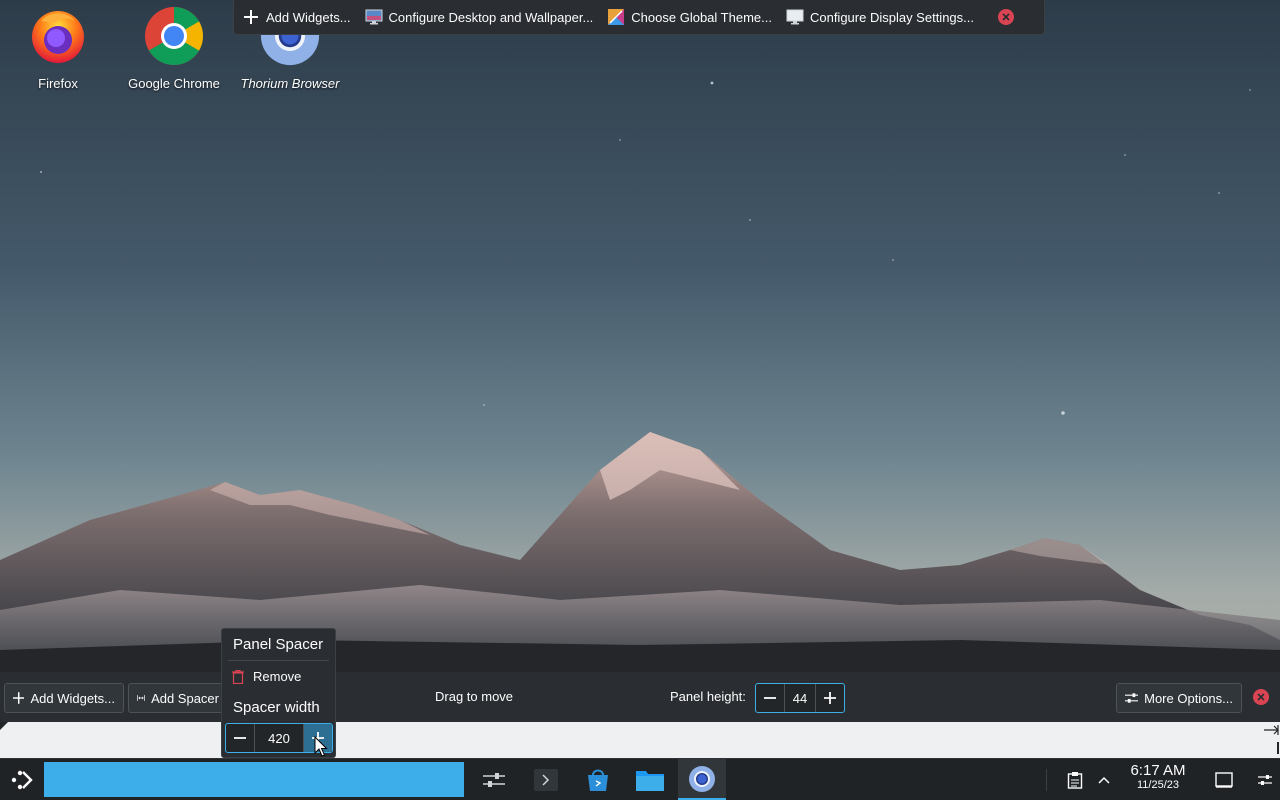 The width and height of the screenshot is (1280, 800). I want to click on clock-time: 6:17 AM, so click(1158, 770).